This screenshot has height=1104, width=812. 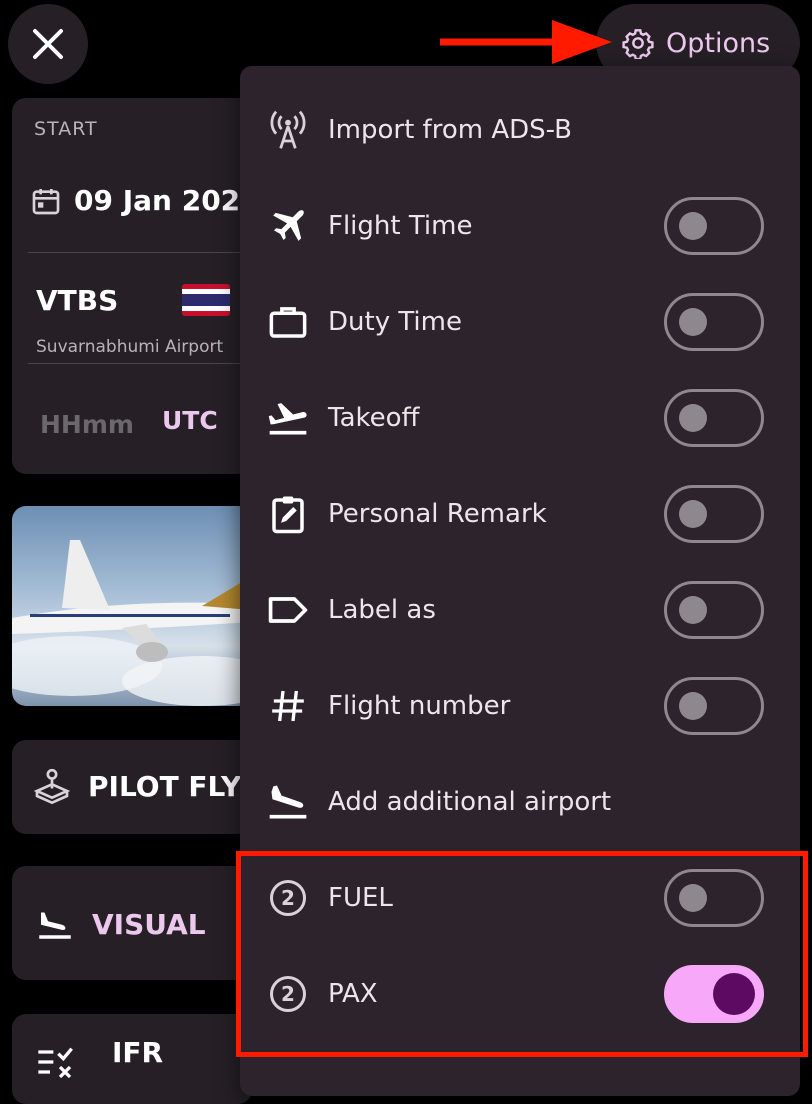 What do you see at coordinates (520, 418) in the screenshot?
I see `menu-item-takeoff: Takeoff` at bounding box center [520, 418].